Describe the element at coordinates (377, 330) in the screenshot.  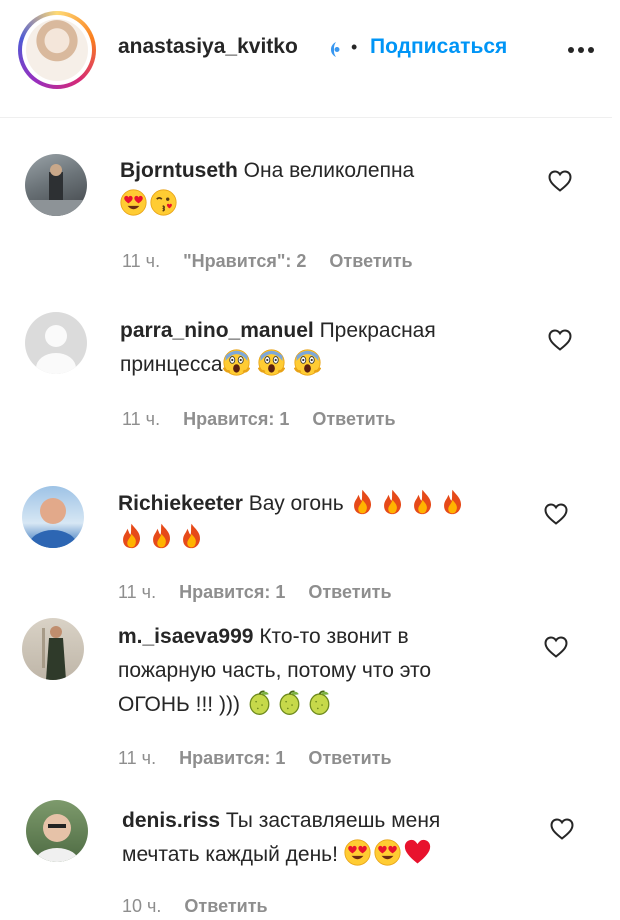
I see `comment-body: Прекрасная` at that location.